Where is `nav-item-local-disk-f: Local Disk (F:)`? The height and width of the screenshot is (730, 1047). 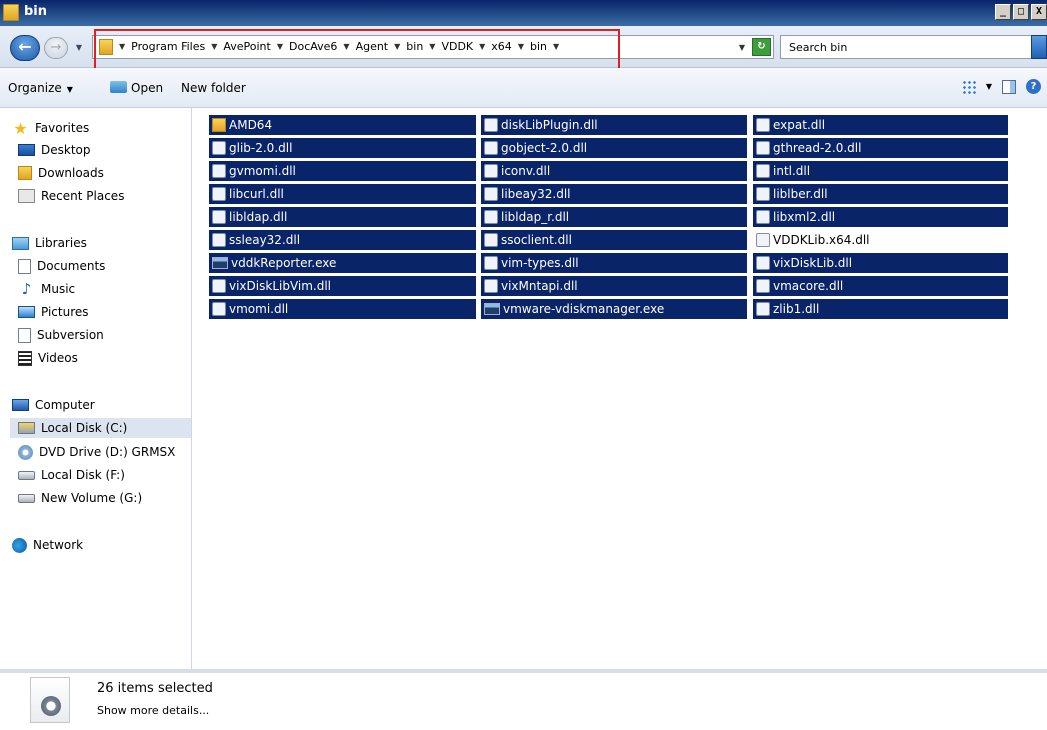 nav-item-local-disk-f: Local Disk (F:) is located at coordinates (71, 475).